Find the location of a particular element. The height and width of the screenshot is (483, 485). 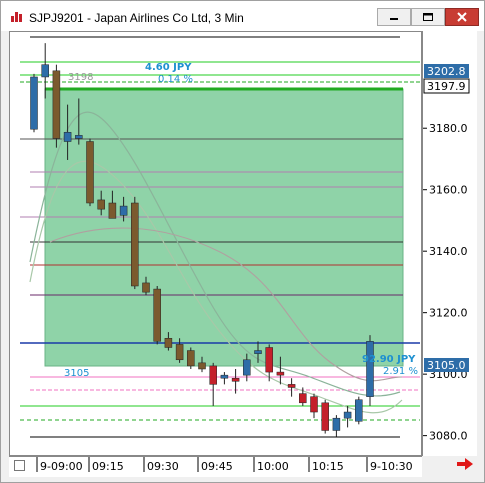

price-tick-label: 3160.0 is located at coordinates (448, 190).